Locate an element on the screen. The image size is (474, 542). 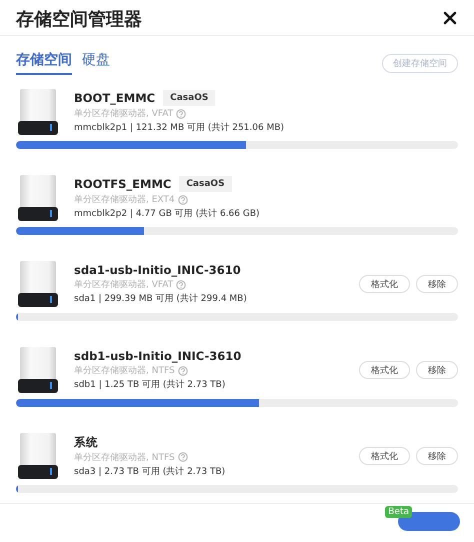
close-icon is located at coordinates (450, 17).